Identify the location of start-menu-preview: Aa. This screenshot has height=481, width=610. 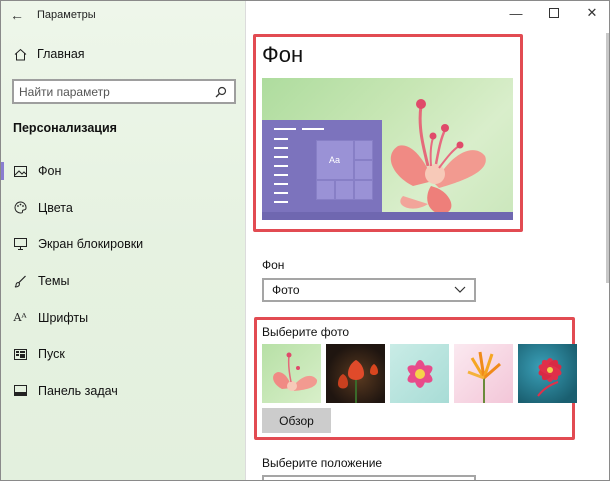
(322, 166).